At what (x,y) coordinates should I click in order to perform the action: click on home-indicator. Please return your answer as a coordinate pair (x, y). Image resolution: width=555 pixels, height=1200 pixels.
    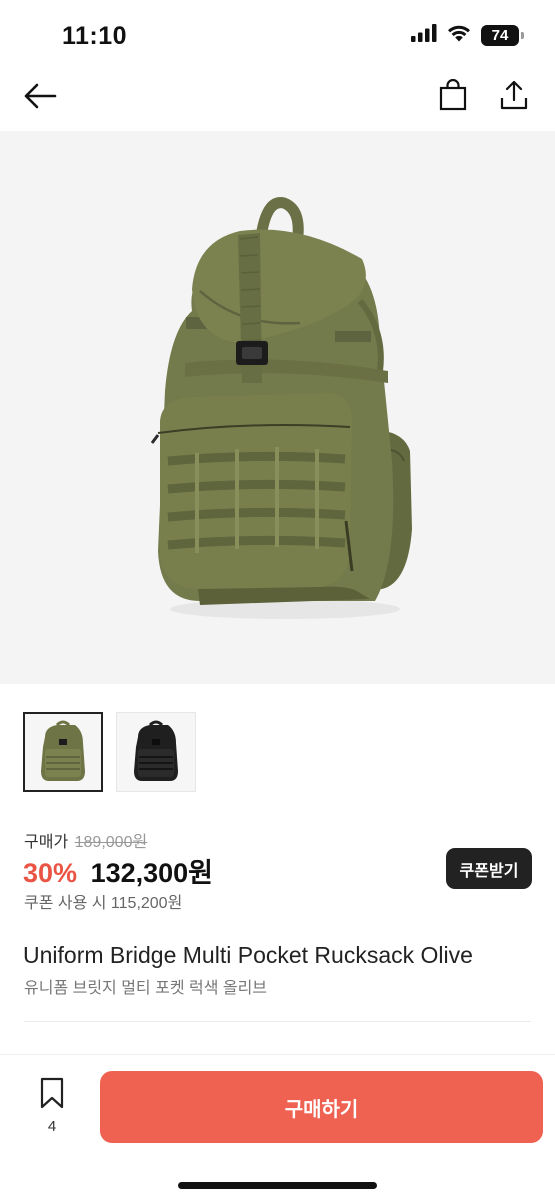
    Looking at the image, I should click on (277, 1185).